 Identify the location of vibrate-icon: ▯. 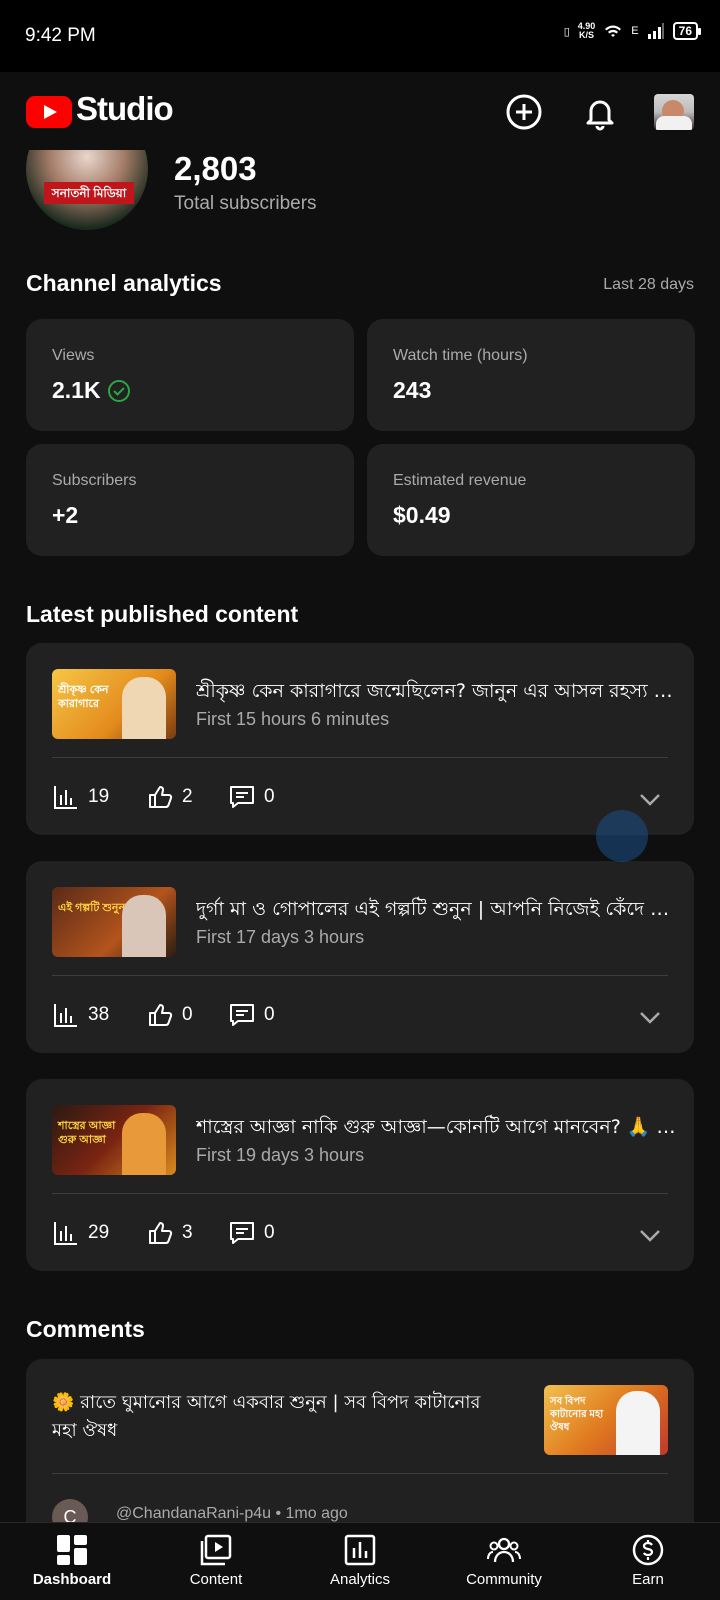
(566, 31).